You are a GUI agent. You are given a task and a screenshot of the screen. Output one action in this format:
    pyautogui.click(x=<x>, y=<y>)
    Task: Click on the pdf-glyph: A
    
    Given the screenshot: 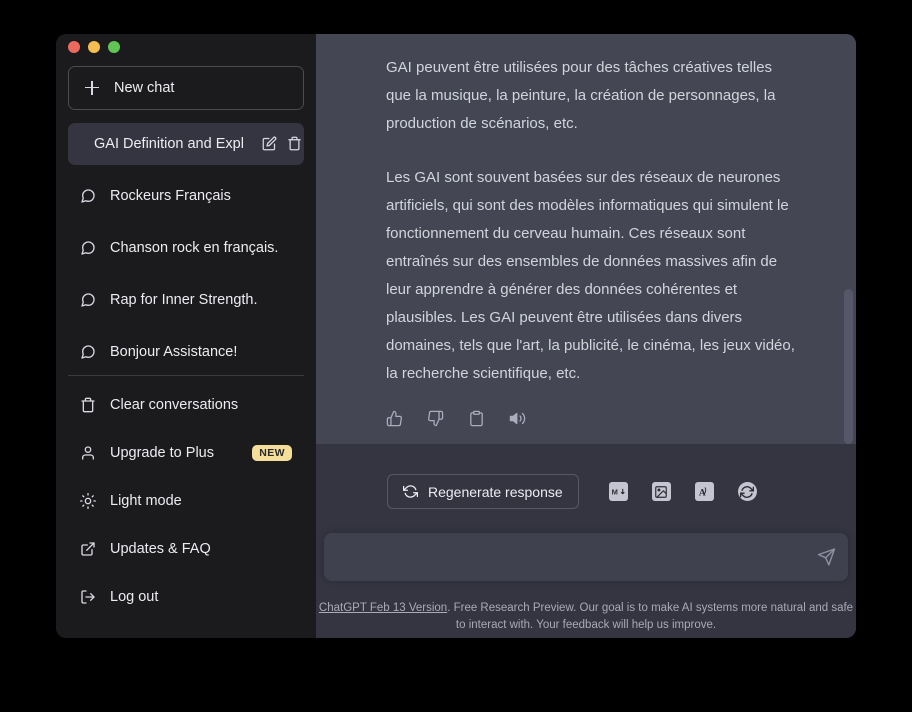 What is the action you would take?
    pyautogui.click(x=702, y=492)
    